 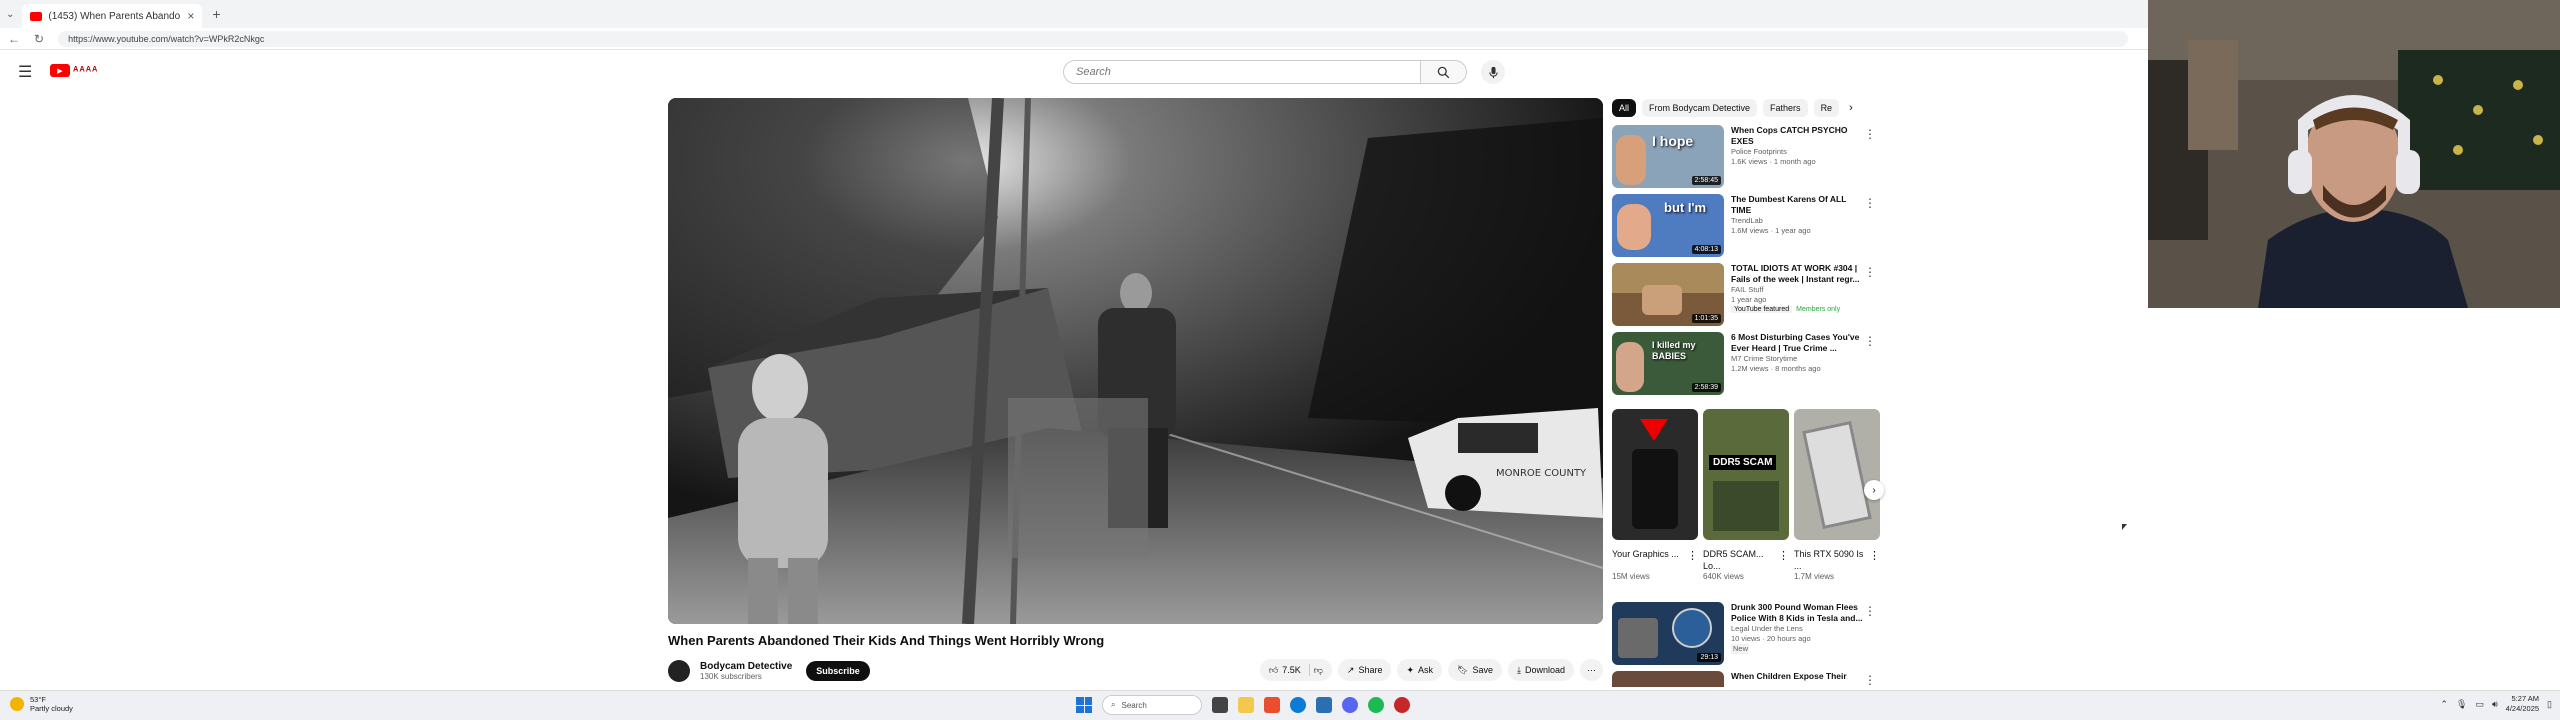 What do you see at coordinates (190, 16) in the screenshot?
I see `close-tab-icon: ×` at bounding box center [190, 16].